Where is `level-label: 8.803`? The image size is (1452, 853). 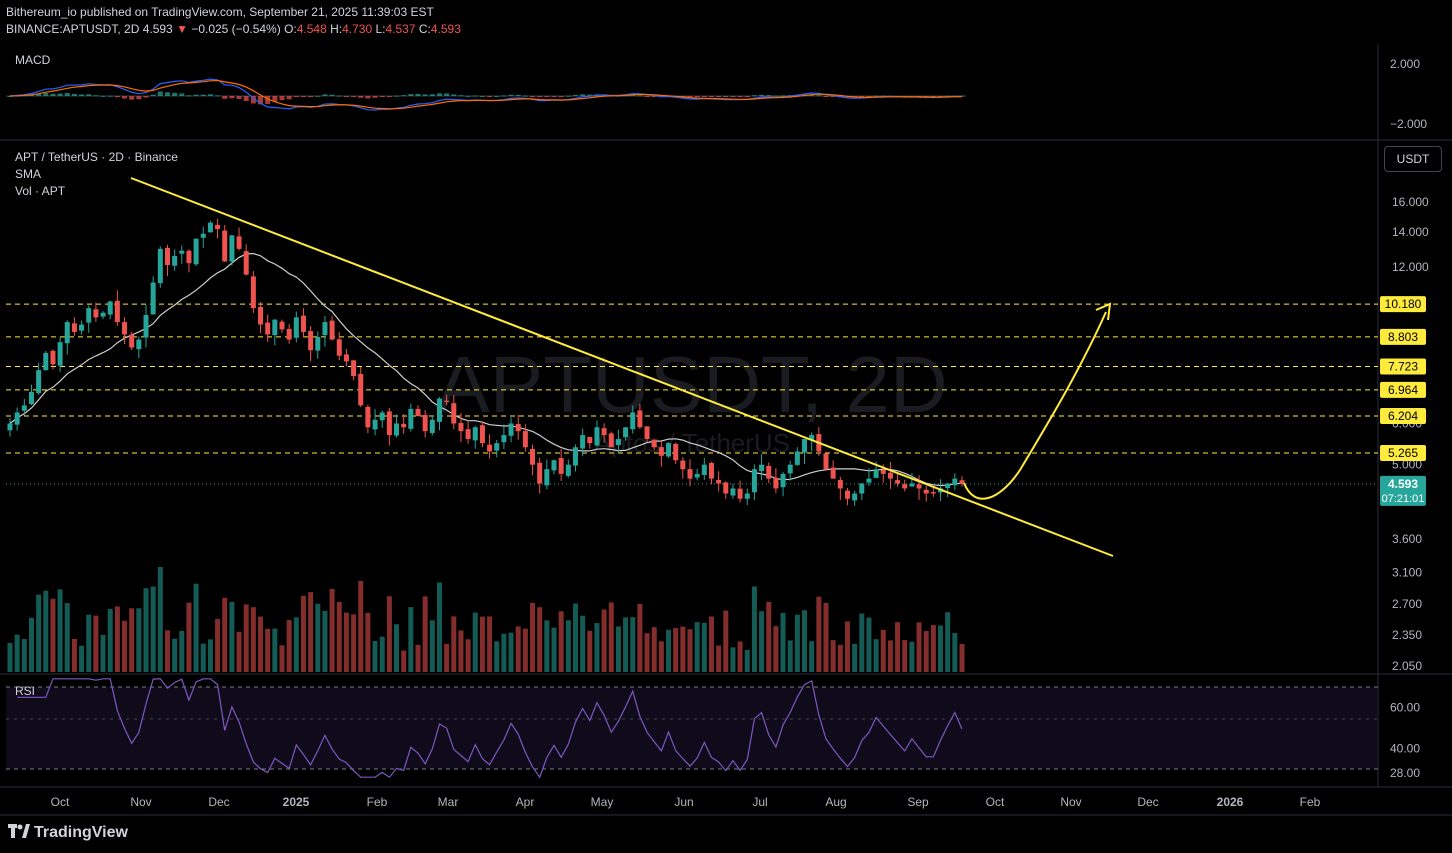 level-label: 8.803 is located at coordinates (1403, 337).